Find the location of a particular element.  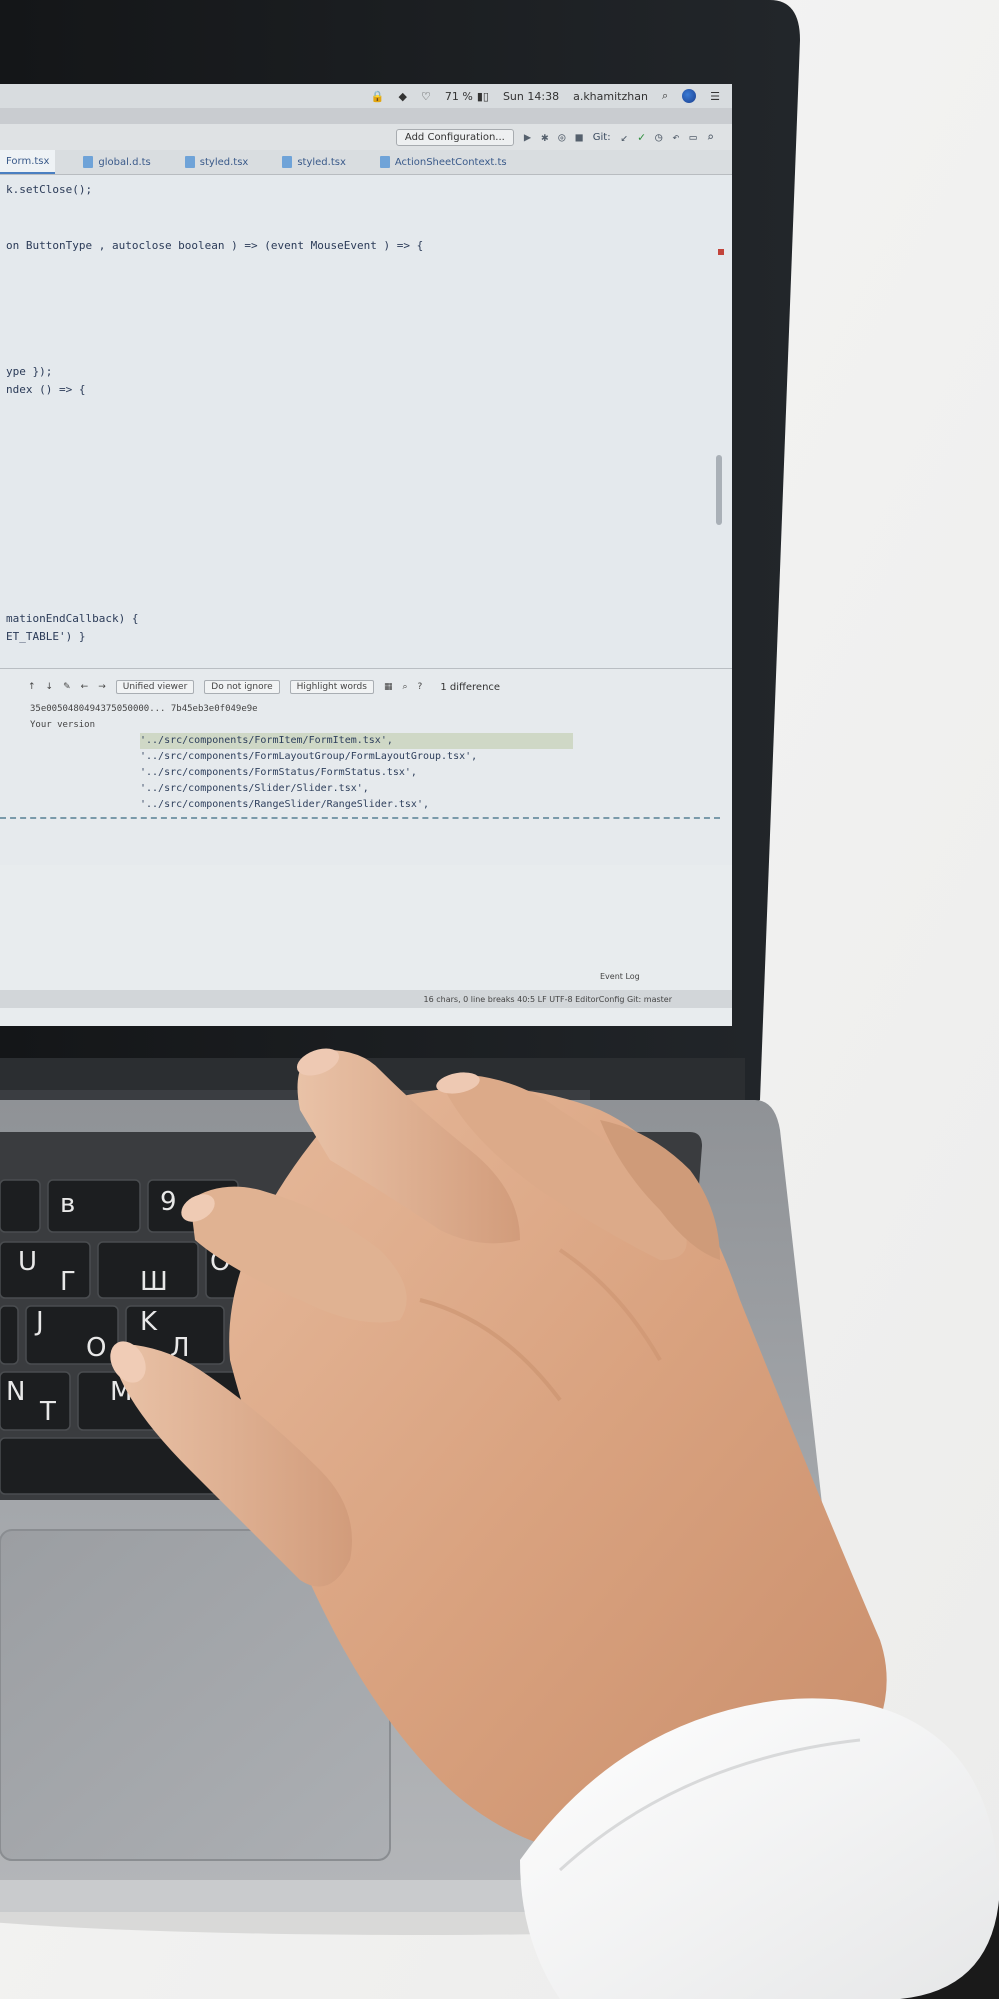

viewer-select: Unified viewer is located at coordinates (155, 687).